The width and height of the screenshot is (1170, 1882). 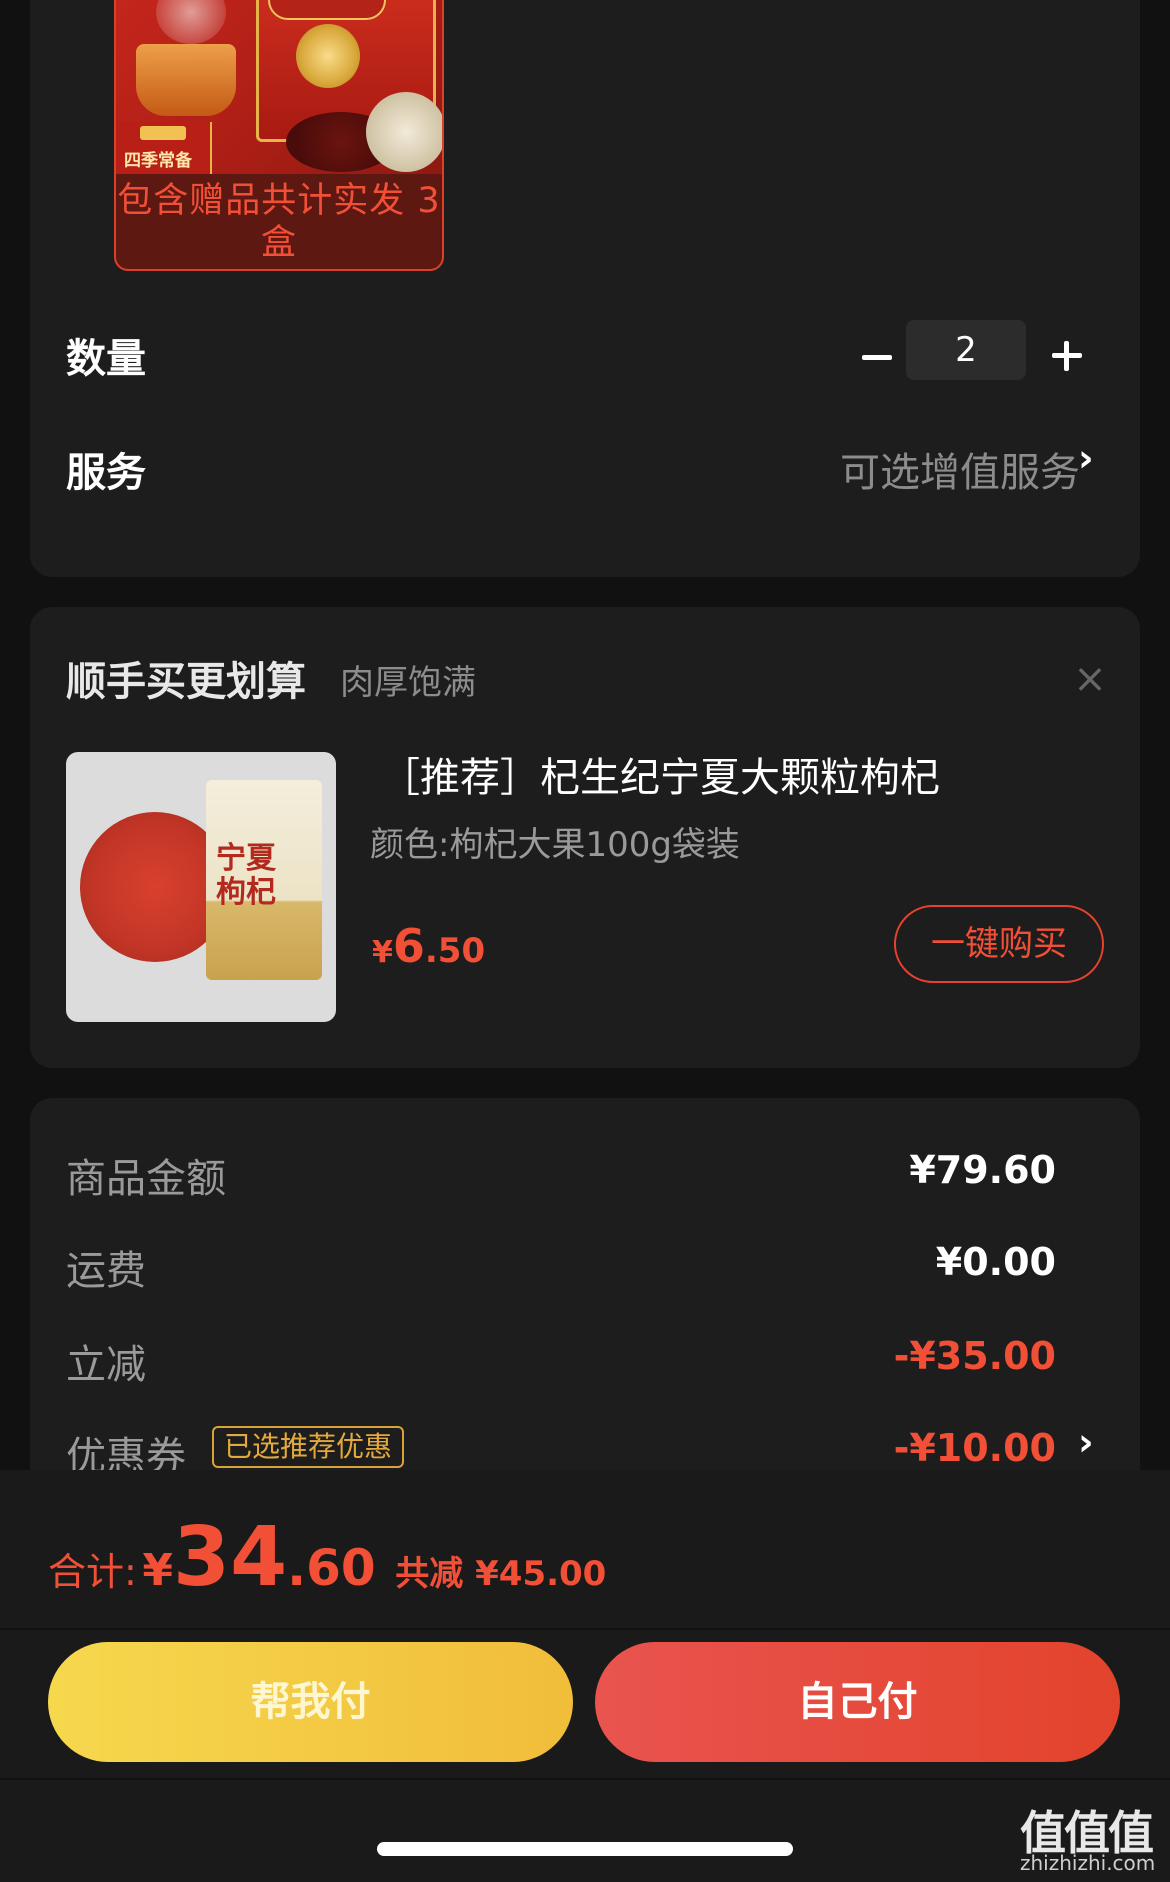 I want to click on service-label: 服务, so click(x=106, y=473).